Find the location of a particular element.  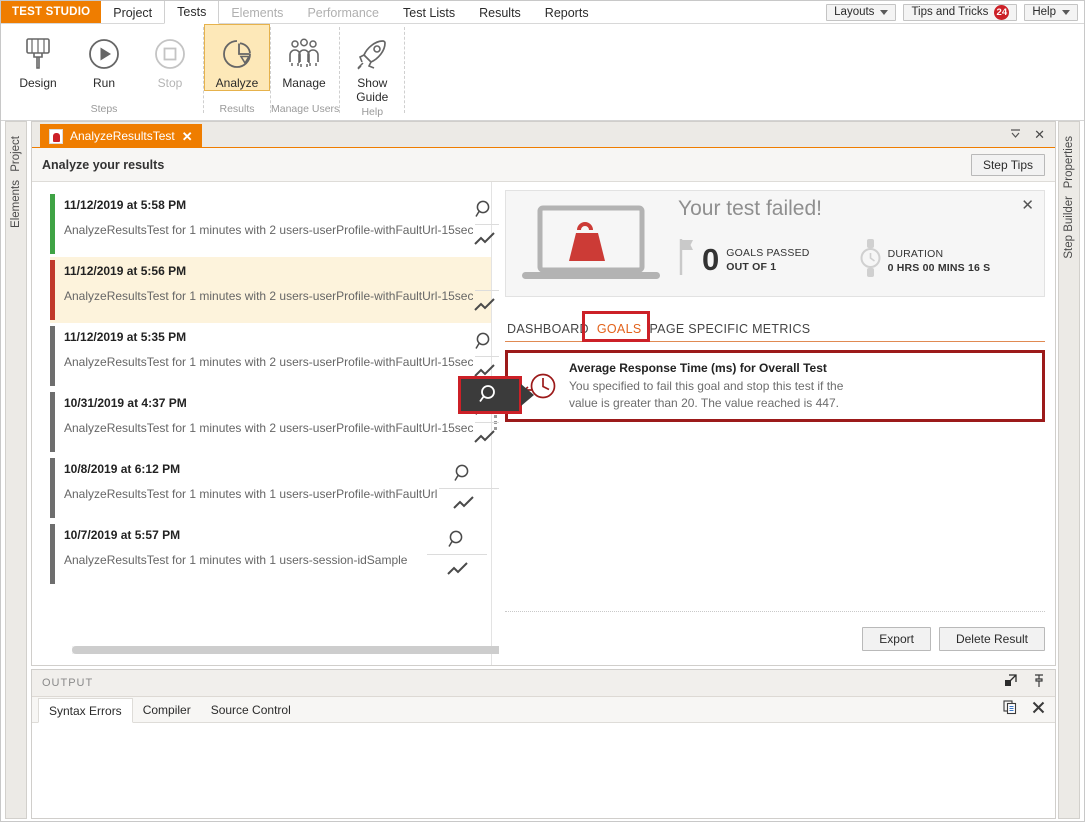

tab-dashboard: DASHBOARD is located at coordinates (550, 331).